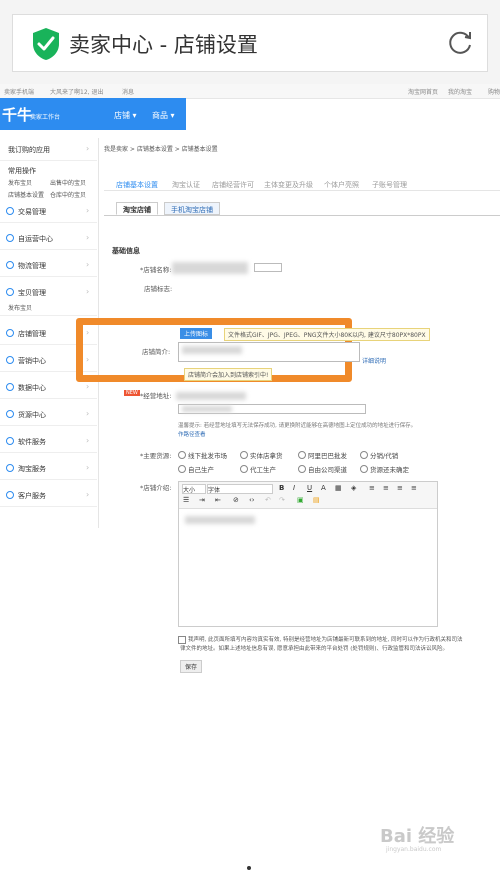  What do you see at coordinates (417, 836) in the screenshot?
I see `baidu-watermark: Bai 经验` at bounding box center [417, 836].